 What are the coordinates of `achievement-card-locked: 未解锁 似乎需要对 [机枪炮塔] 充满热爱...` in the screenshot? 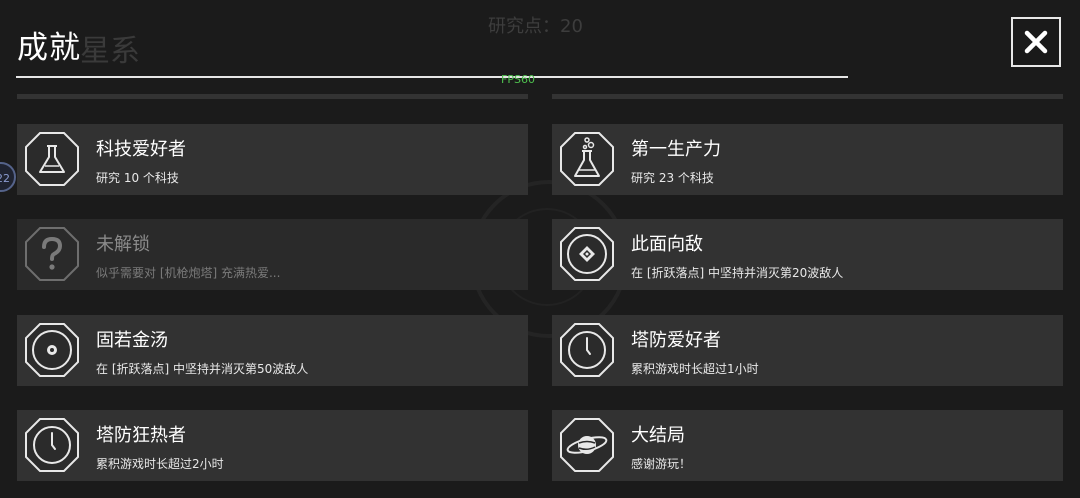 It's located at (272, 254).